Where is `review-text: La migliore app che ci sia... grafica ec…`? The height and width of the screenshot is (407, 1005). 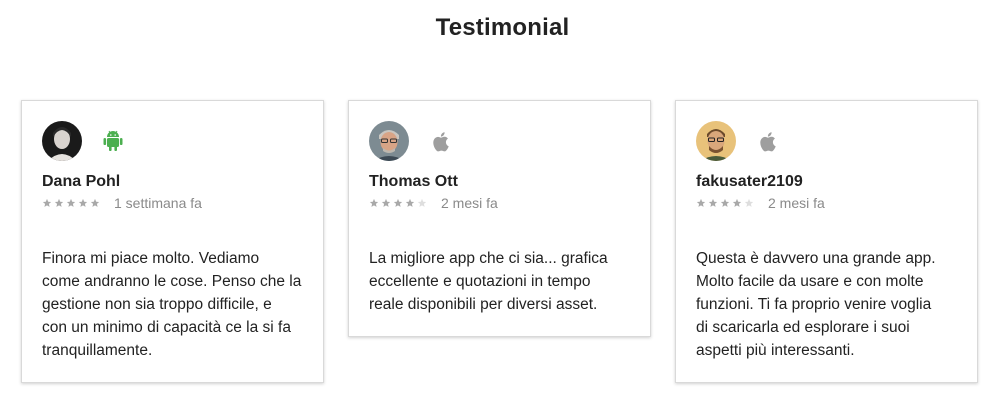
review-text: La migliore app che ci sia... grafica ec… is located at coordinates (488, 281).